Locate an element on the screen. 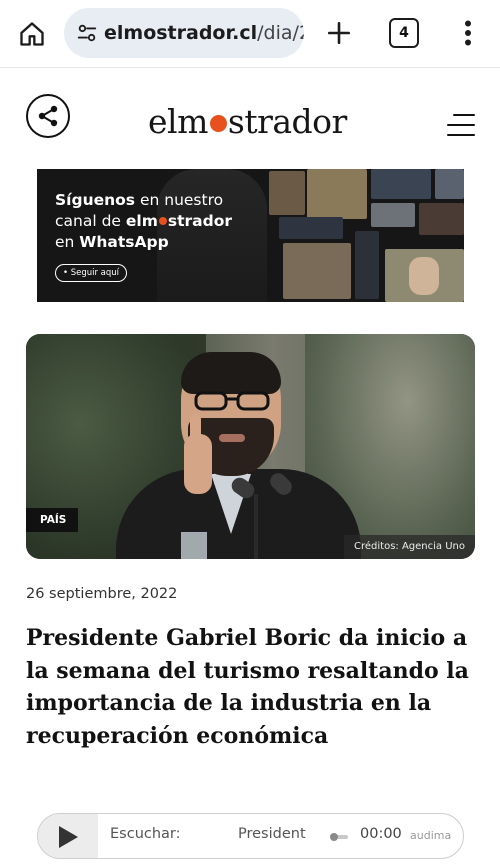 The image size is (500, 868). audio-player: Escuchar: Presidente 00:00 audima is located at coordinates (250, 836).